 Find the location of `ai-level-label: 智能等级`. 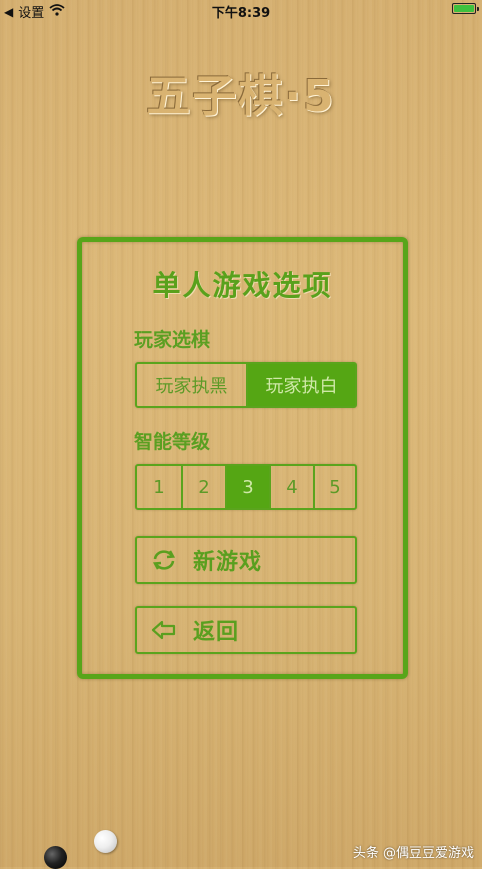

ai-level-label: 智能等级 is located at coordinates (172, 442).